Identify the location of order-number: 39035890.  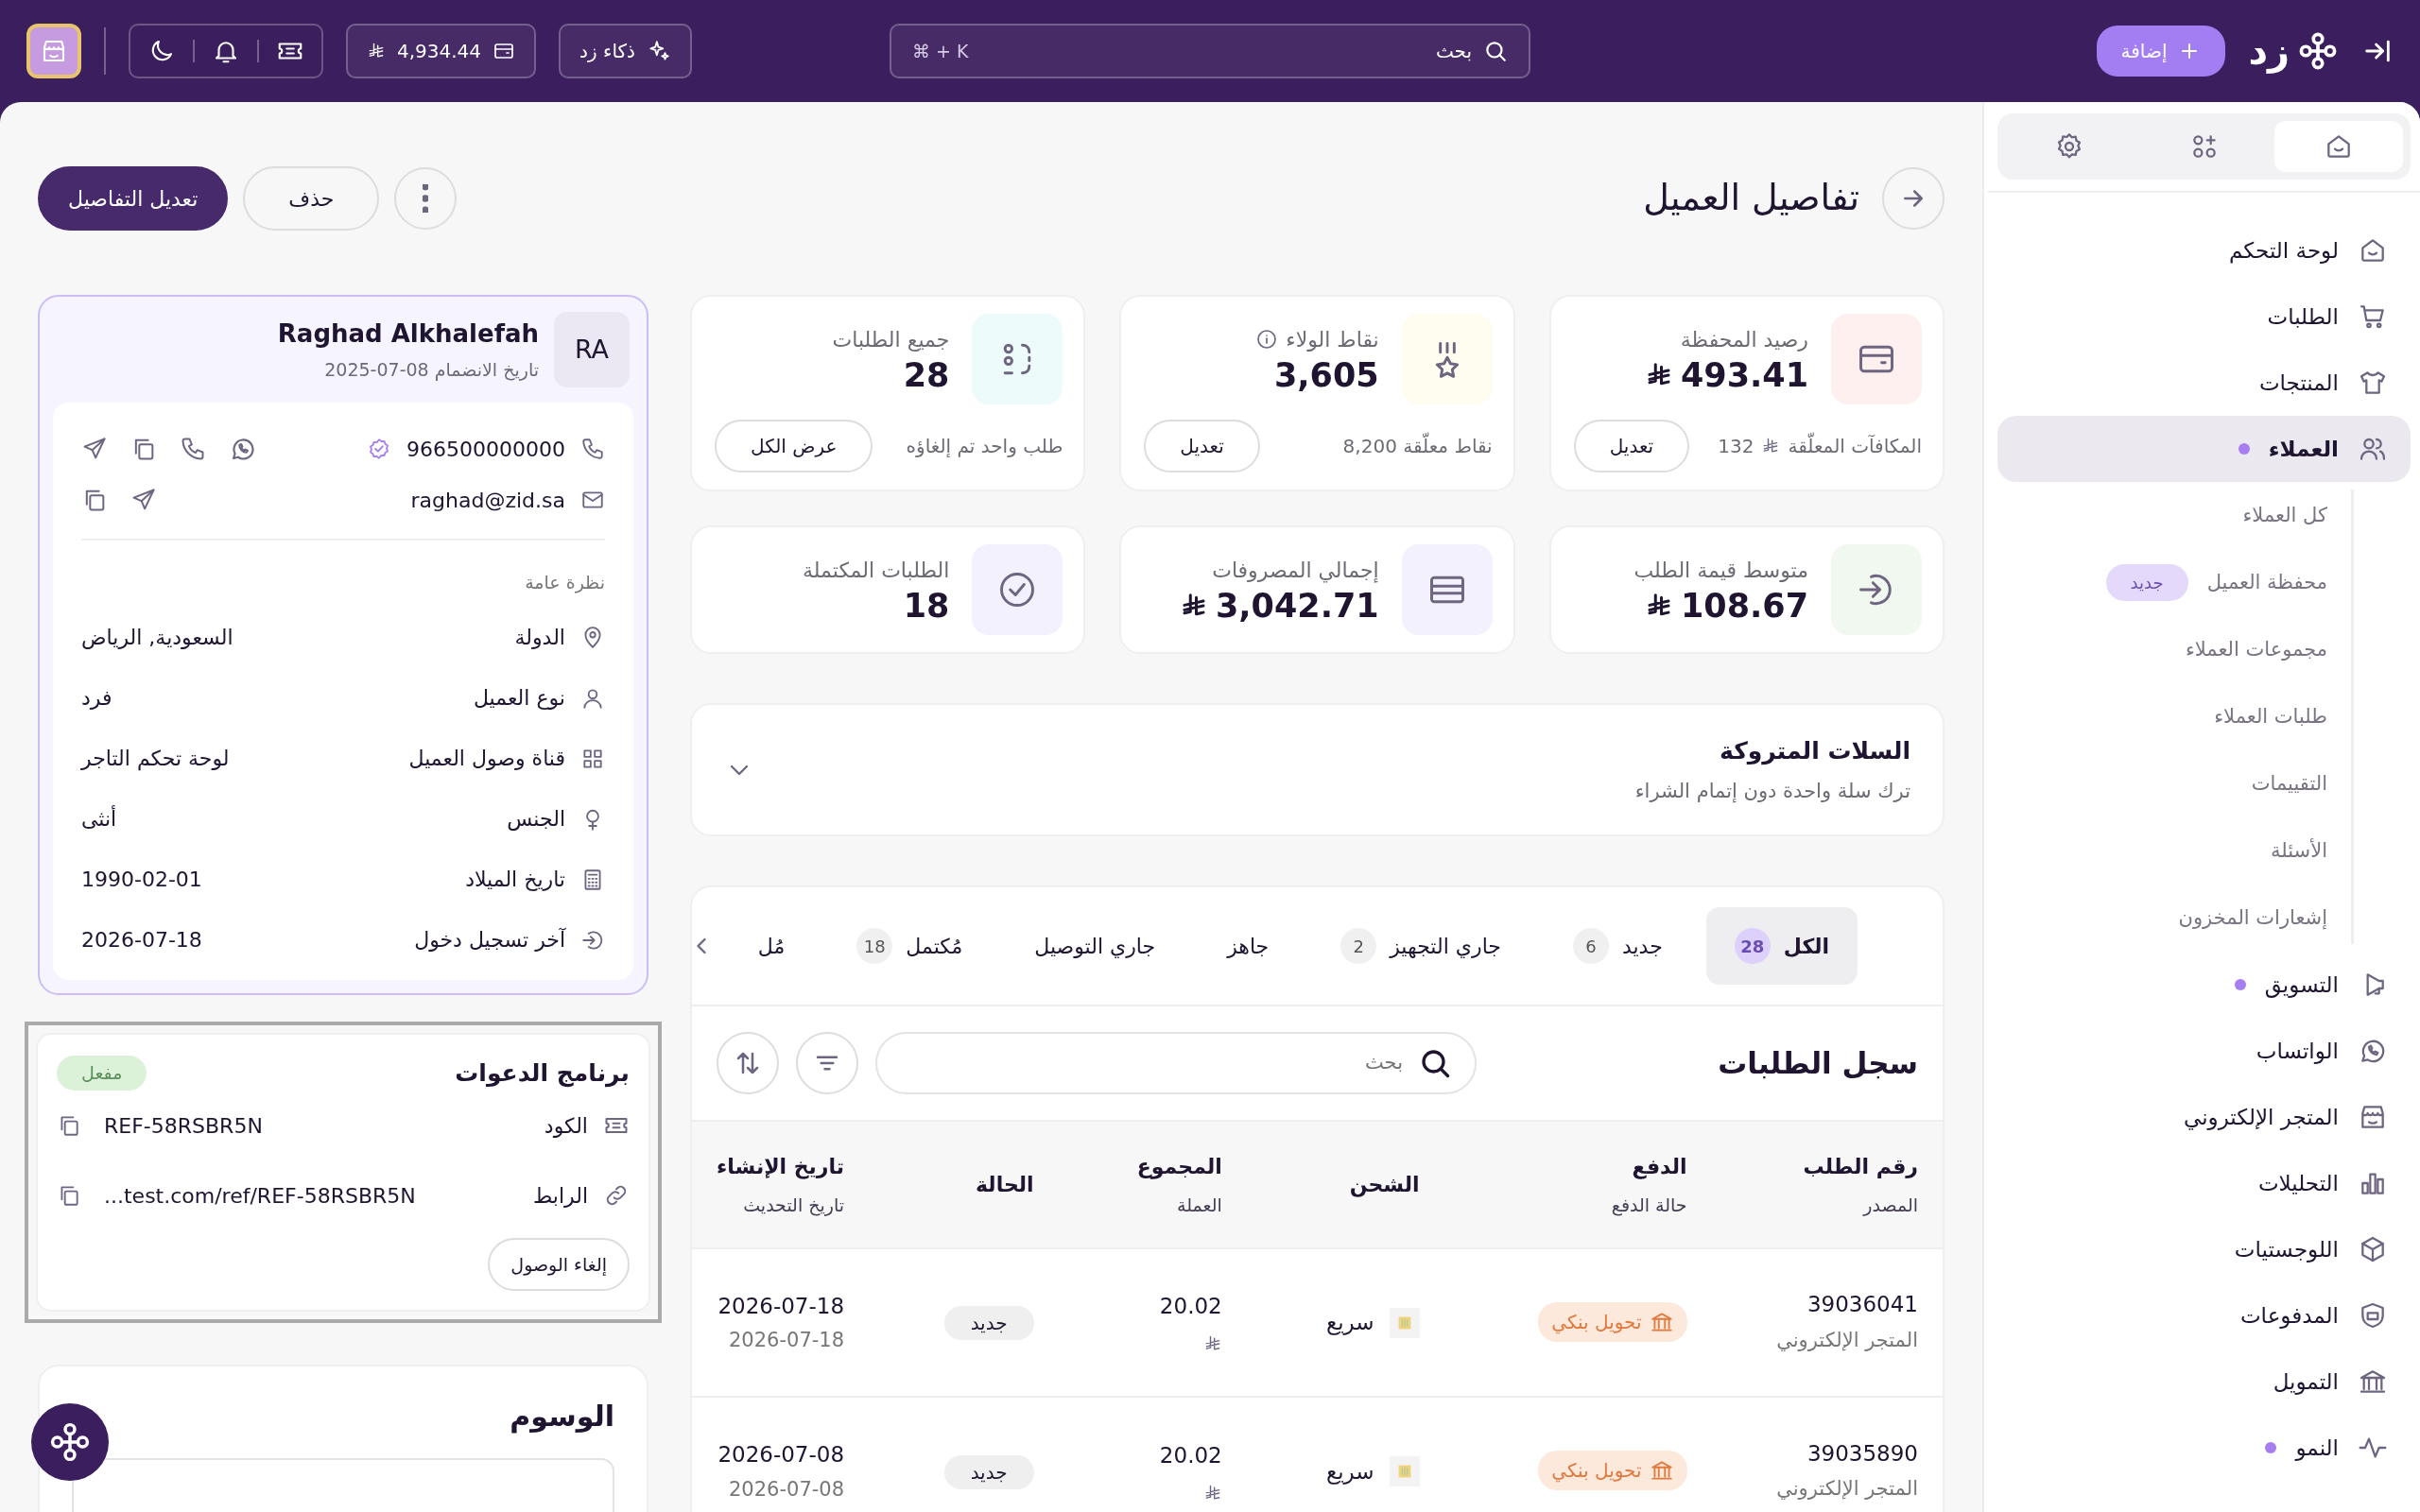
(1827, 1453).